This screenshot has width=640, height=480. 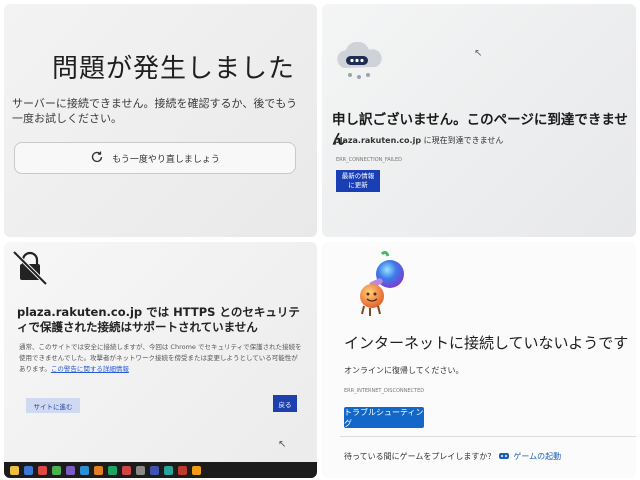 I want to click on troubleshoot-button: トラブルシューティング, so click(x=384, y=417).